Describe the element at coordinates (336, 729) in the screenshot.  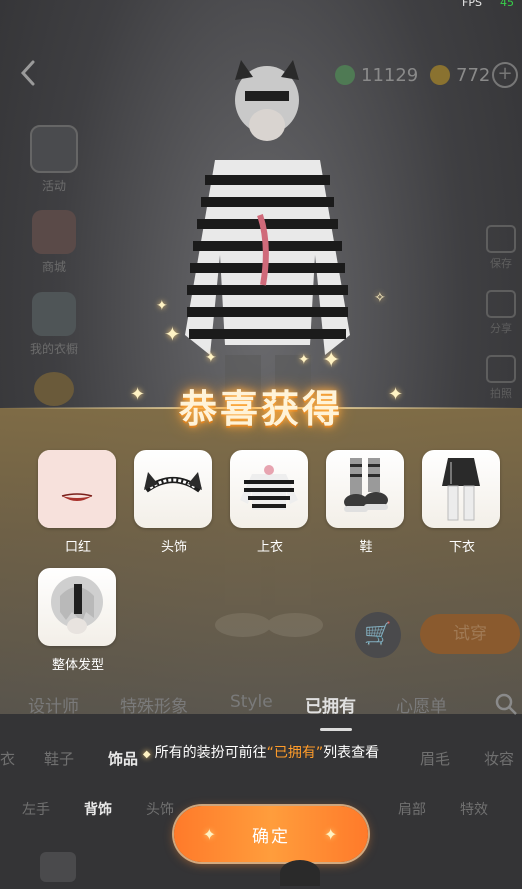
I see `tab-underline` at that location.